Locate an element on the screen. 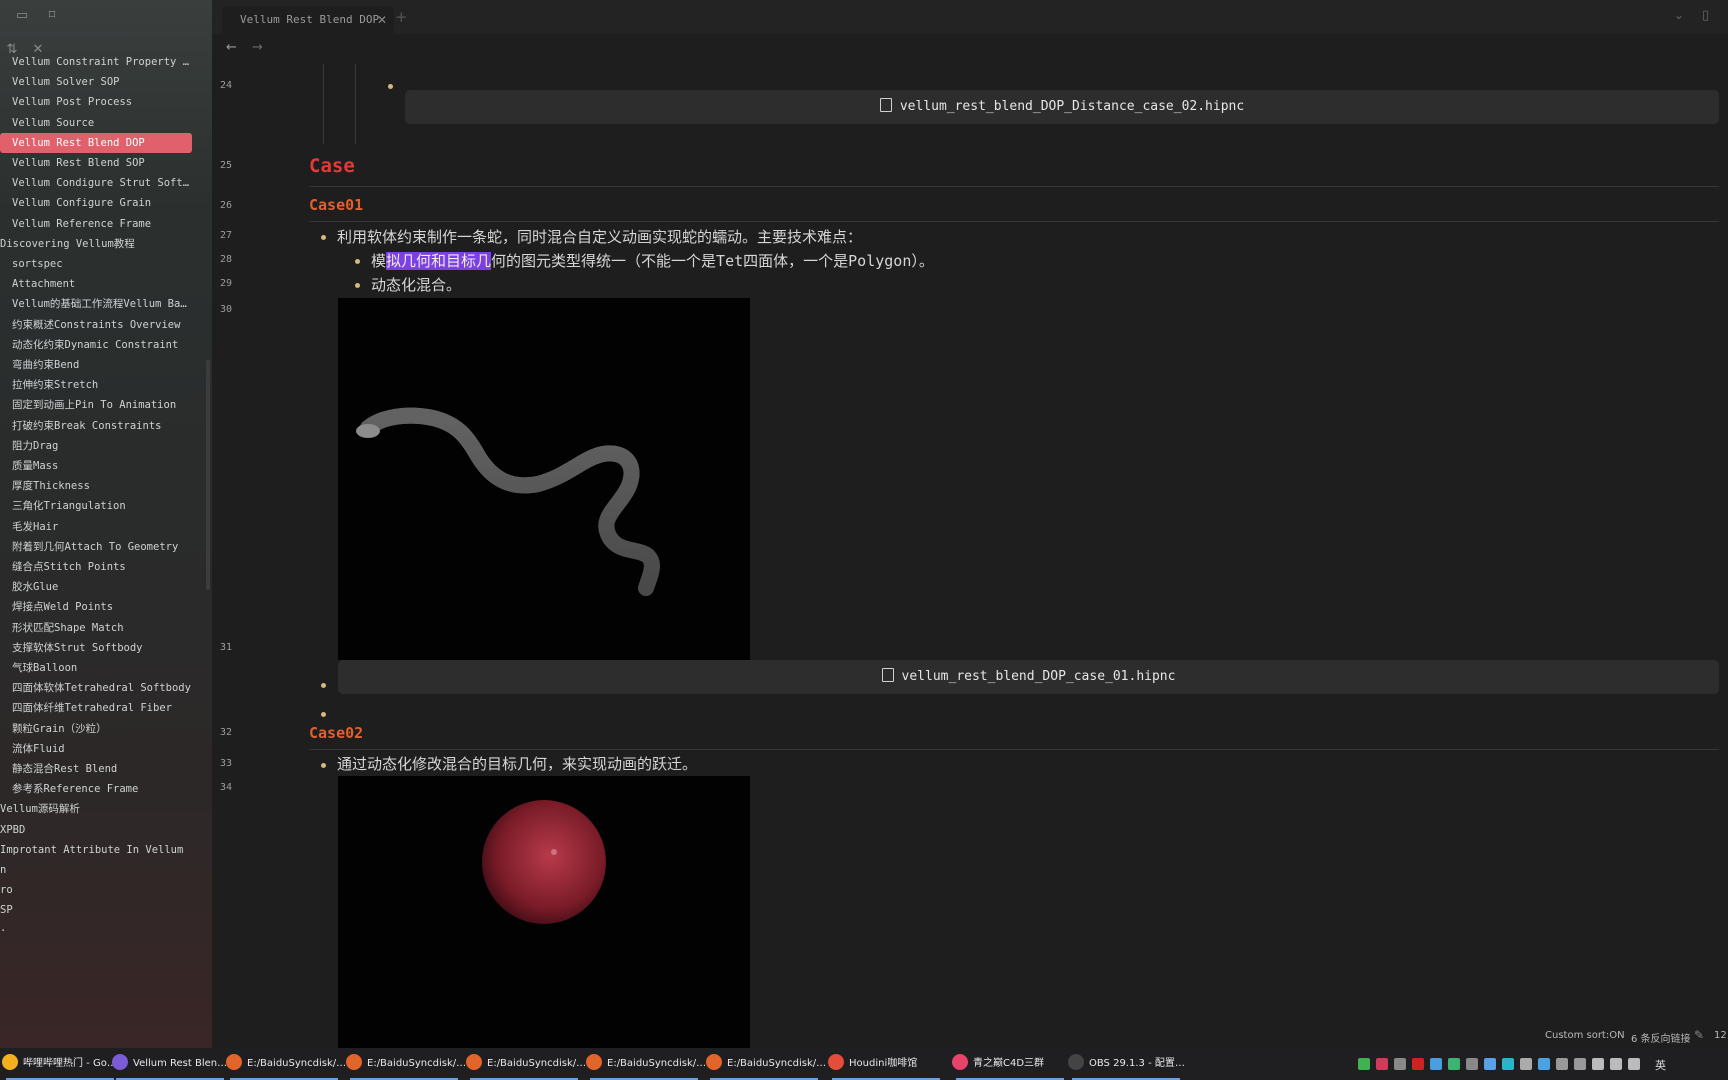 Image resolution: width=1728 pixels, height=1080 pixels. file-icon is located at coordinates (887, 675).